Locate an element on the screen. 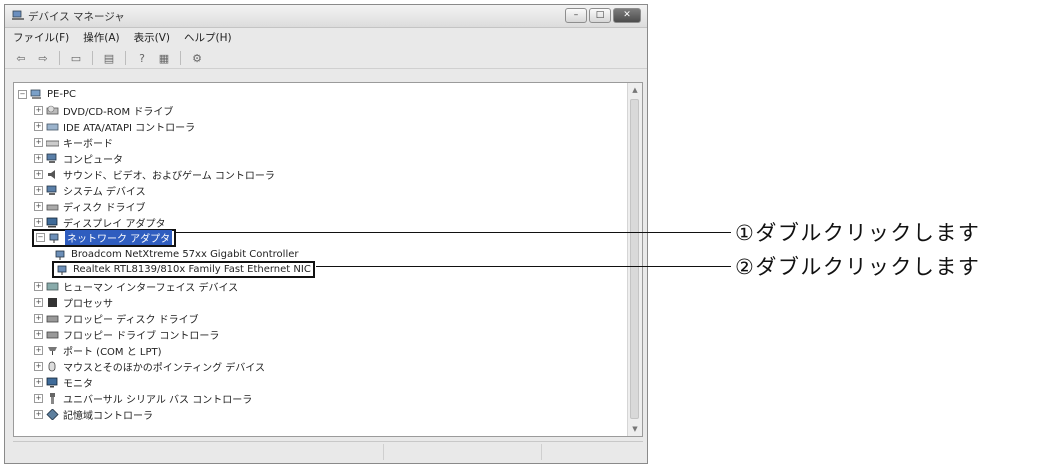 The width and height of the screenshot is (1051, 468). tree-item-floppy-controller: + フロッピー ドライブ コントローラ is located at coordinates (126, 334).